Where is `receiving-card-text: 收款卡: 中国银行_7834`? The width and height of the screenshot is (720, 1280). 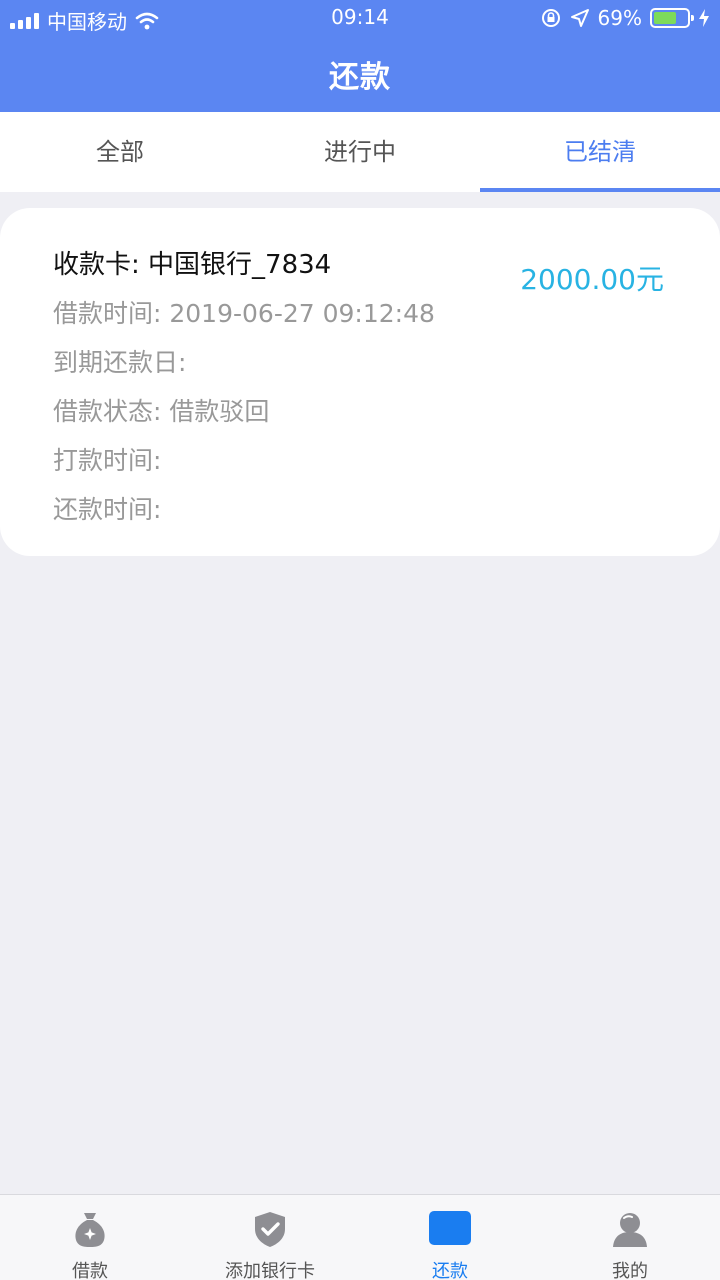 receiving-card-text: 收款卡: 中国银行_7834 is located at coordinates (192, 265).